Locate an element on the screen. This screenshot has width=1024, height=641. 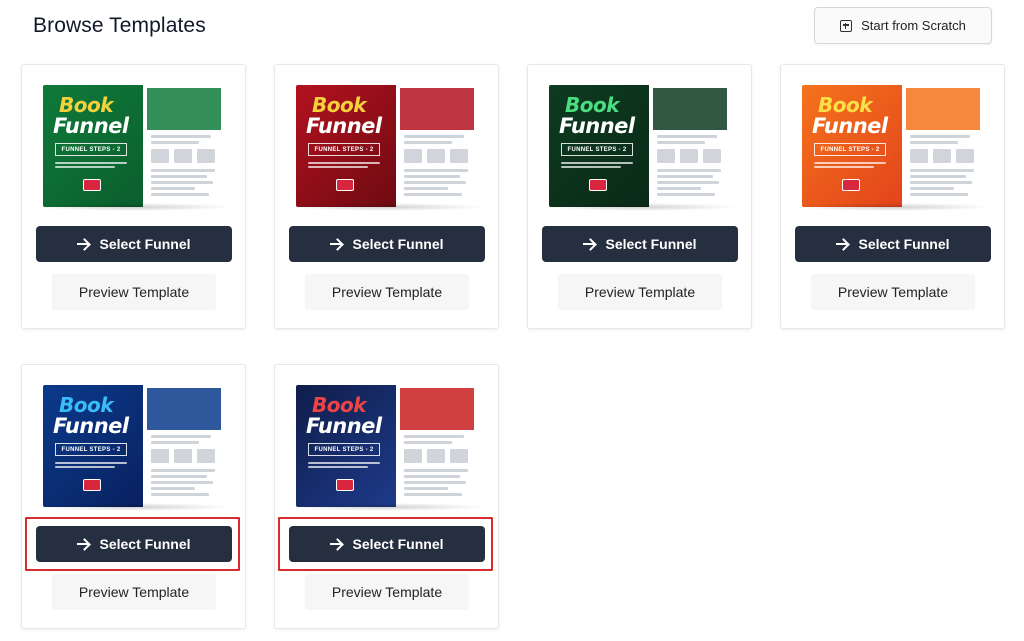
page-title: Browse Templates is located at coordinates (119, 25).